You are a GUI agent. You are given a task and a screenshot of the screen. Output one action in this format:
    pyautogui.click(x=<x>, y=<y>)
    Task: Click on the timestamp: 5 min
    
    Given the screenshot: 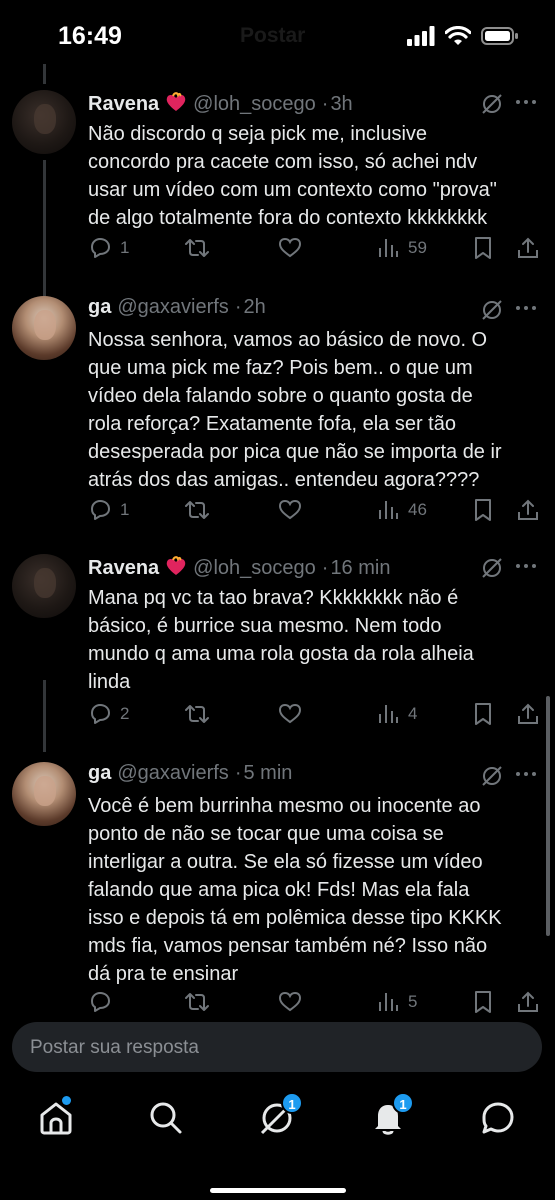 What is the action you would take?
    pyautogui.click(x=267, y=773)
    